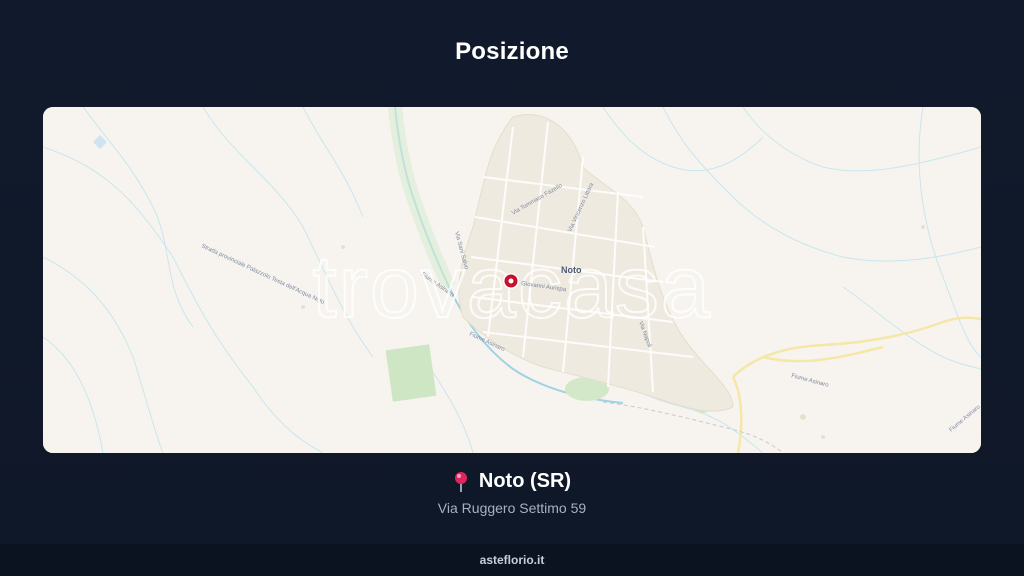 Image resolution: width=1024 pixels, height=576 pixels. What do you see at coordinates (571, 270) in the screenshot?
I see `town-label: Noto` at bounding box center [571, 270].